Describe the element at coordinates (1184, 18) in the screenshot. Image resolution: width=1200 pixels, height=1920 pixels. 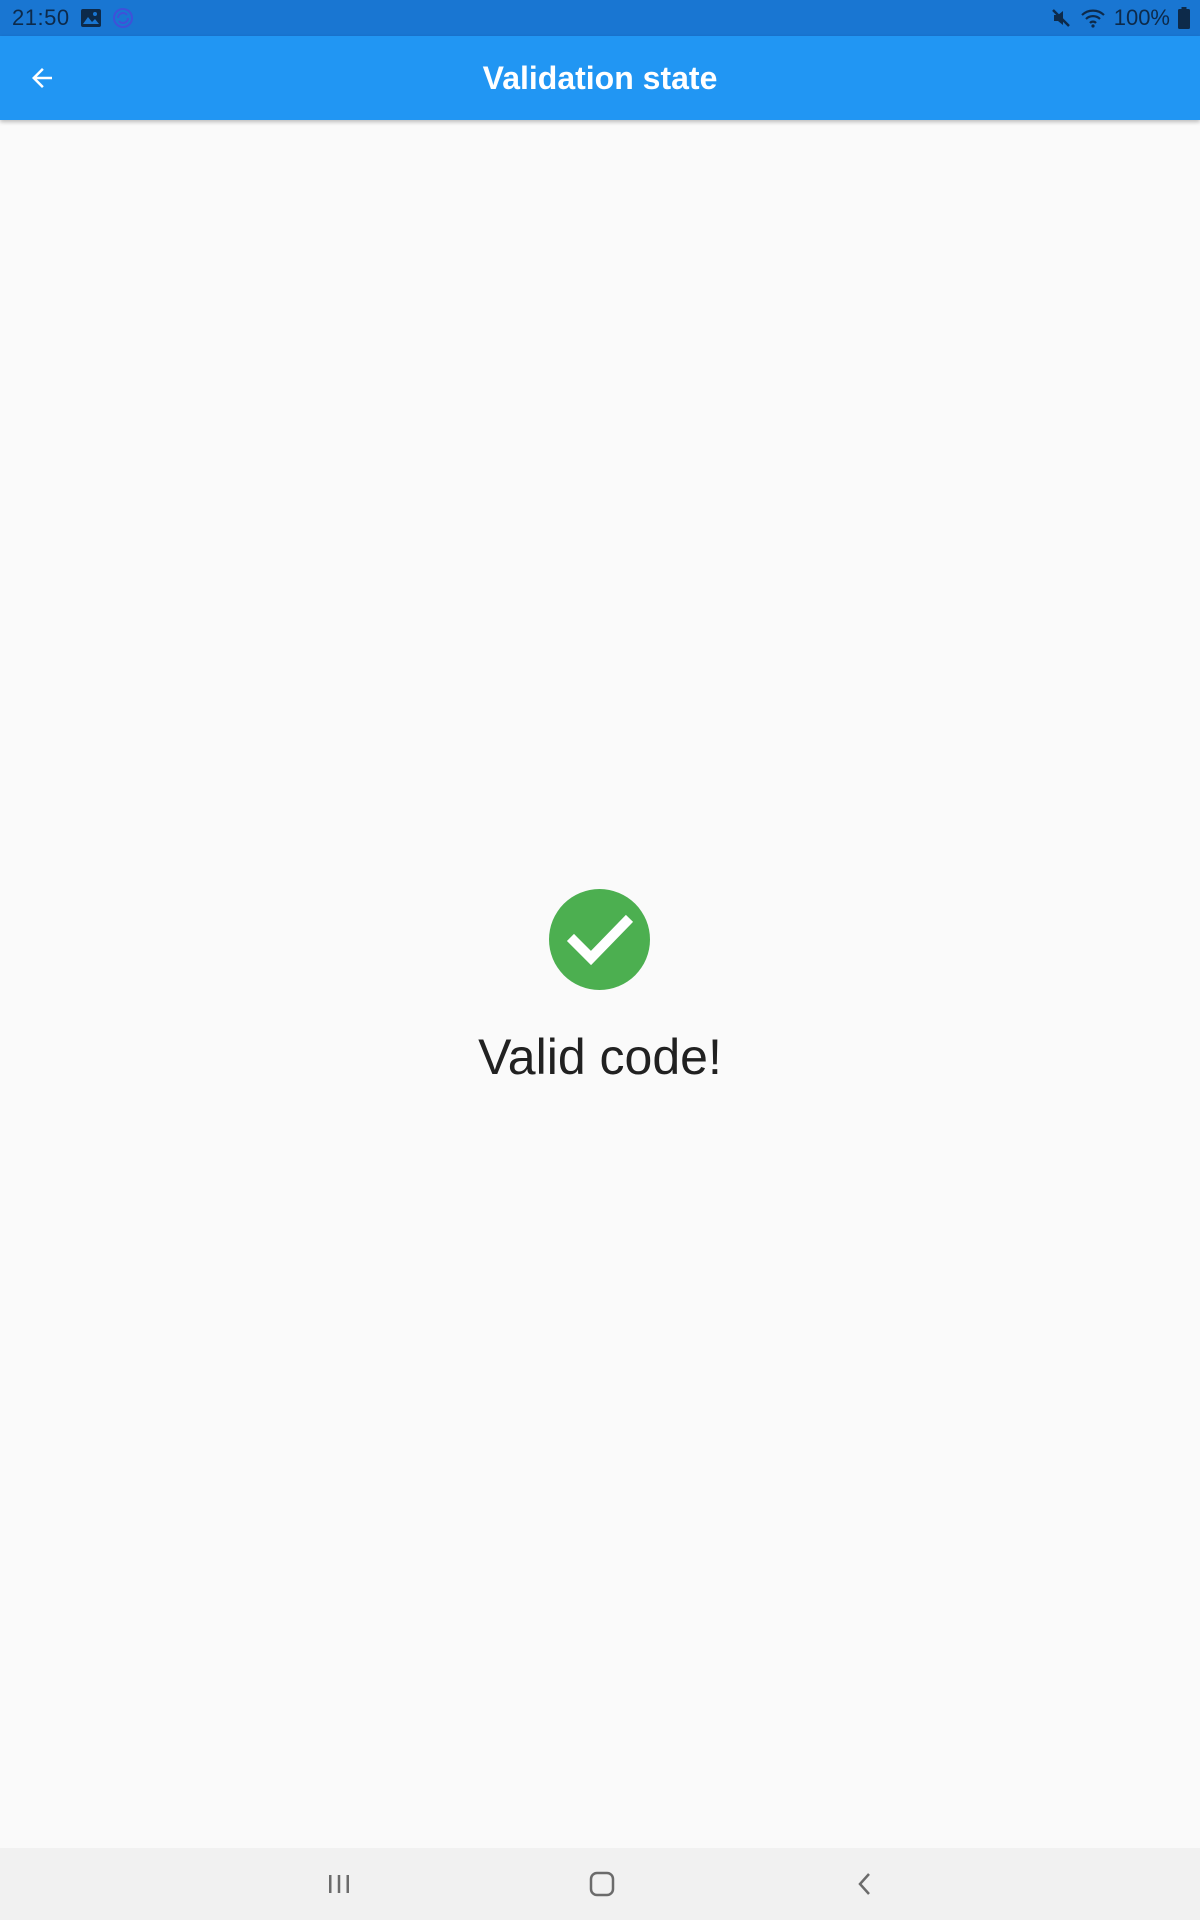
I see `battery-icon` at that location.